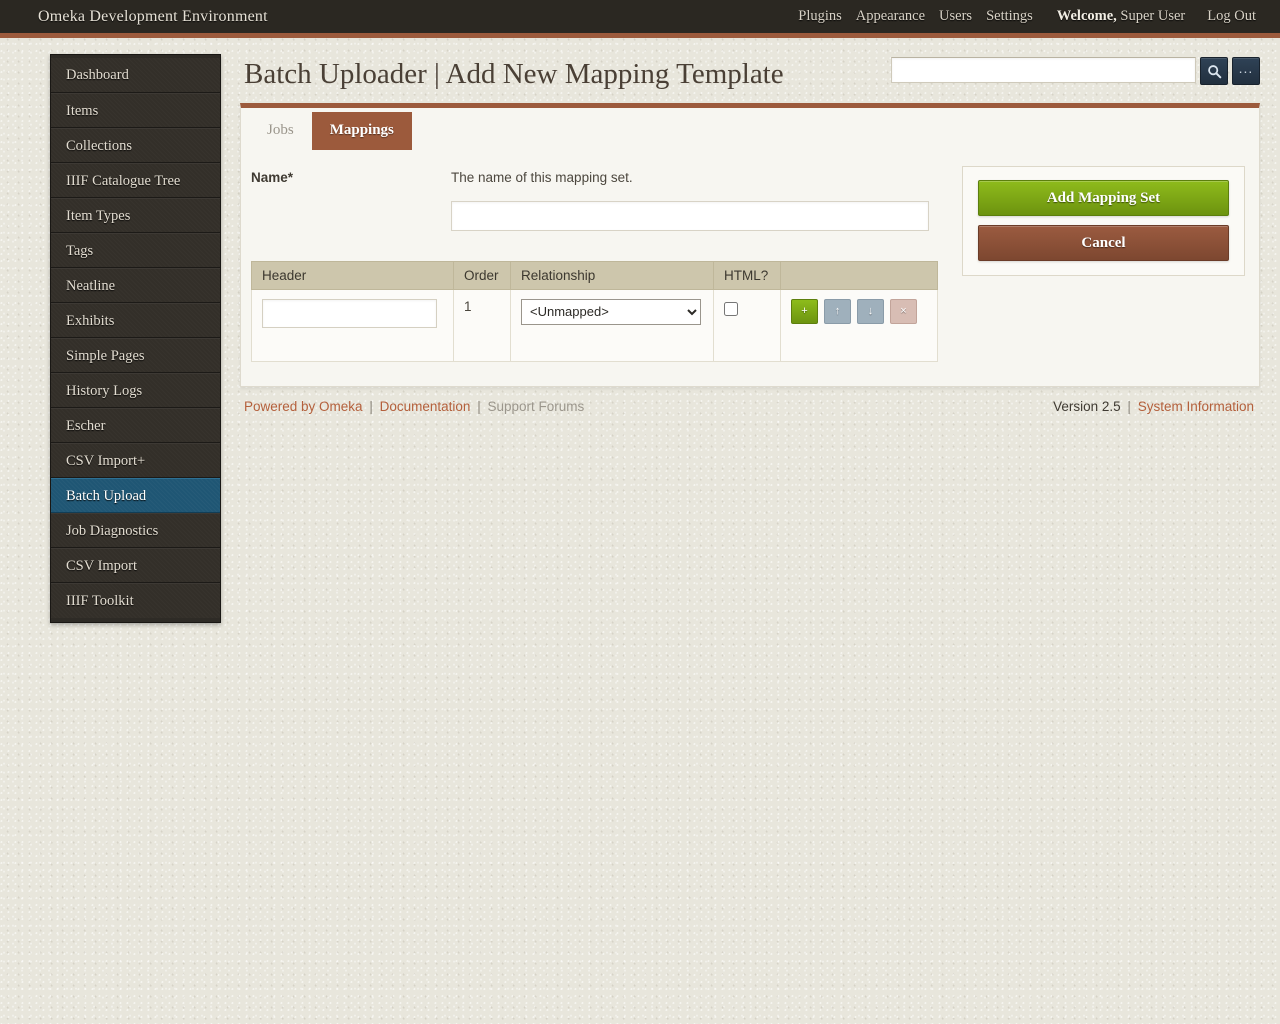 The width and height of the screenshot is (1280, 1024). Describe the element at coordinates (135, 390) in the screenshot. I see `sidebar-item-history-logs: History Logs` at that location.